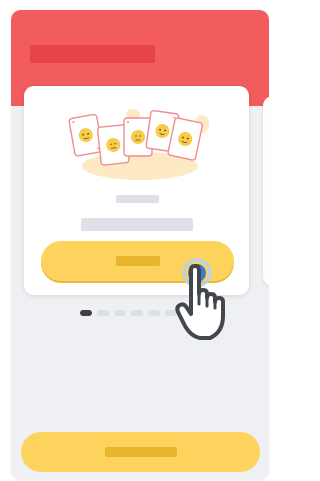  What do you see at coordinates (266, 191) in the screenshot?
I see `next-card-peek` at bounding box center [266, 191].